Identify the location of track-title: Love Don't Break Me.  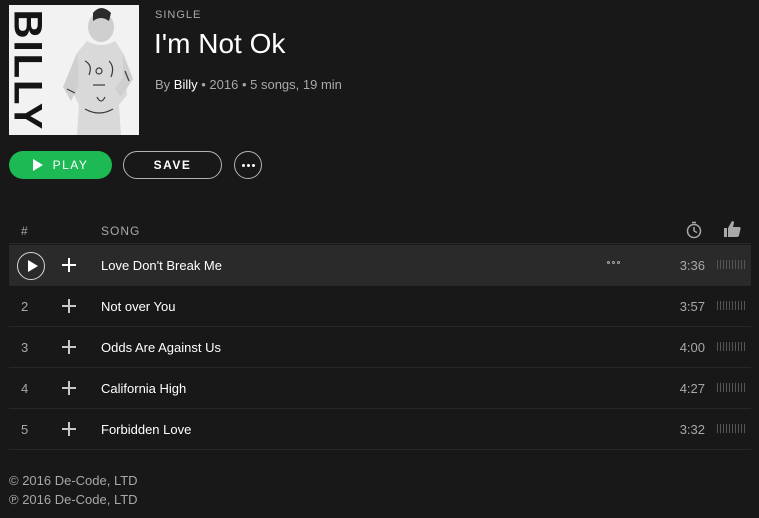
(161, 265).